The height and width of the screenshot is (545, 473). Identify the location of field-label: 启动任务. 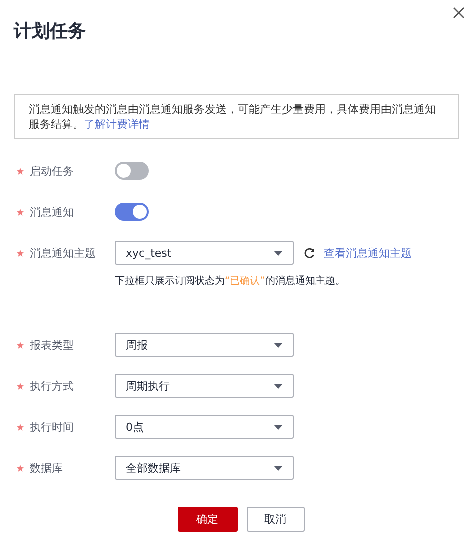
(52, 171).